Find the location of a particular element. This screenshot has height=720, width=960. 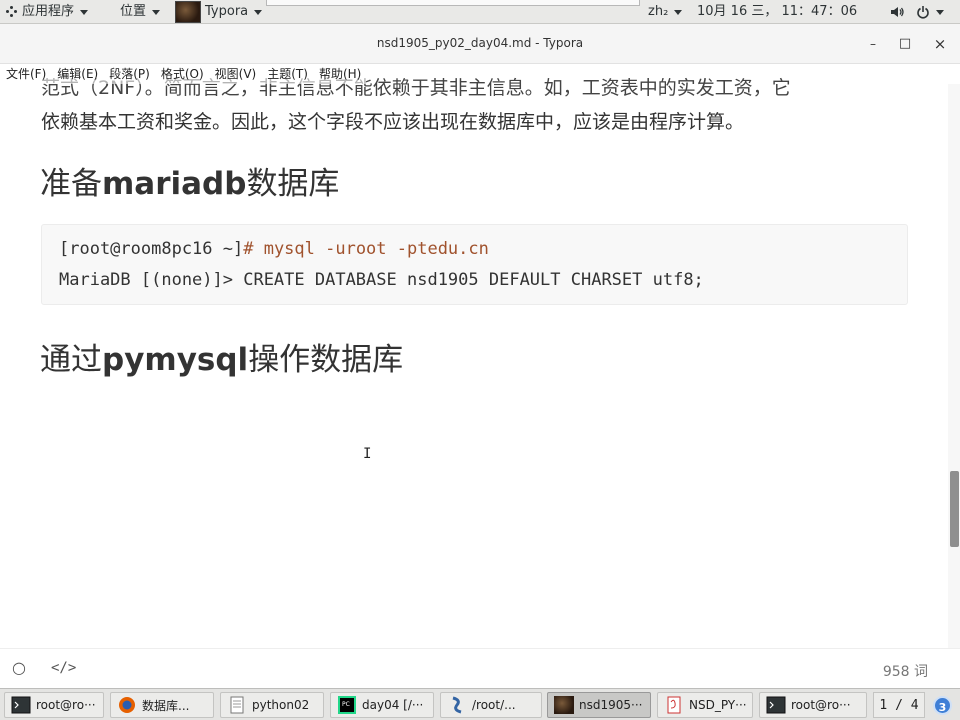

task-label: day04 [/··· is located at coordinates (393, 705).